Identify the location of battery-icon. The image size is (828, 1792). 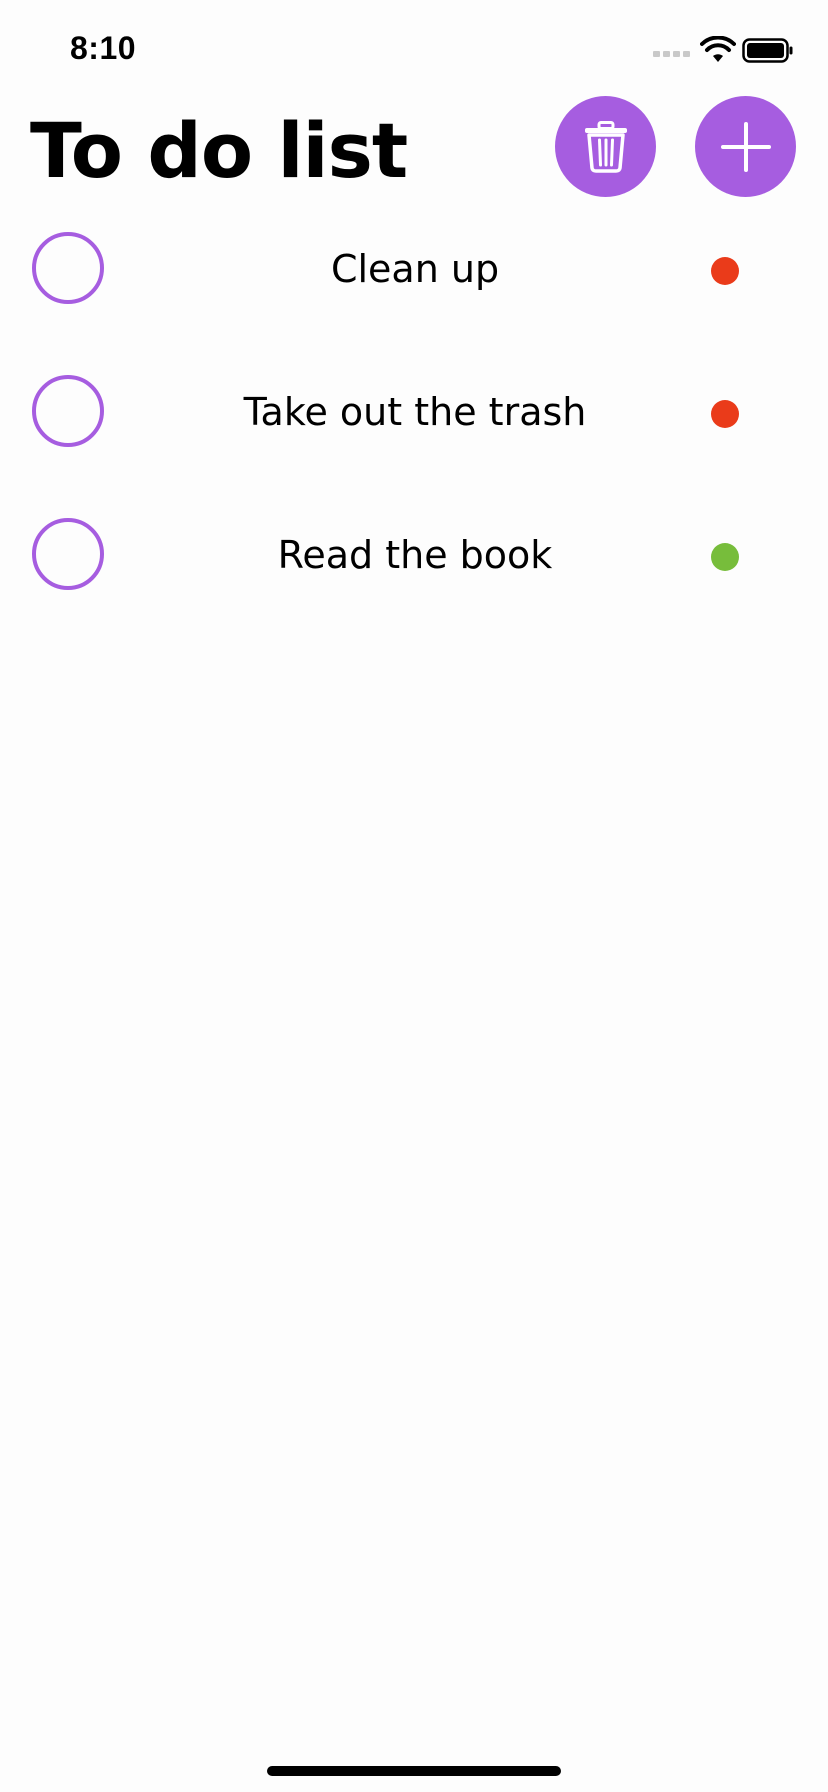
(767, 50).